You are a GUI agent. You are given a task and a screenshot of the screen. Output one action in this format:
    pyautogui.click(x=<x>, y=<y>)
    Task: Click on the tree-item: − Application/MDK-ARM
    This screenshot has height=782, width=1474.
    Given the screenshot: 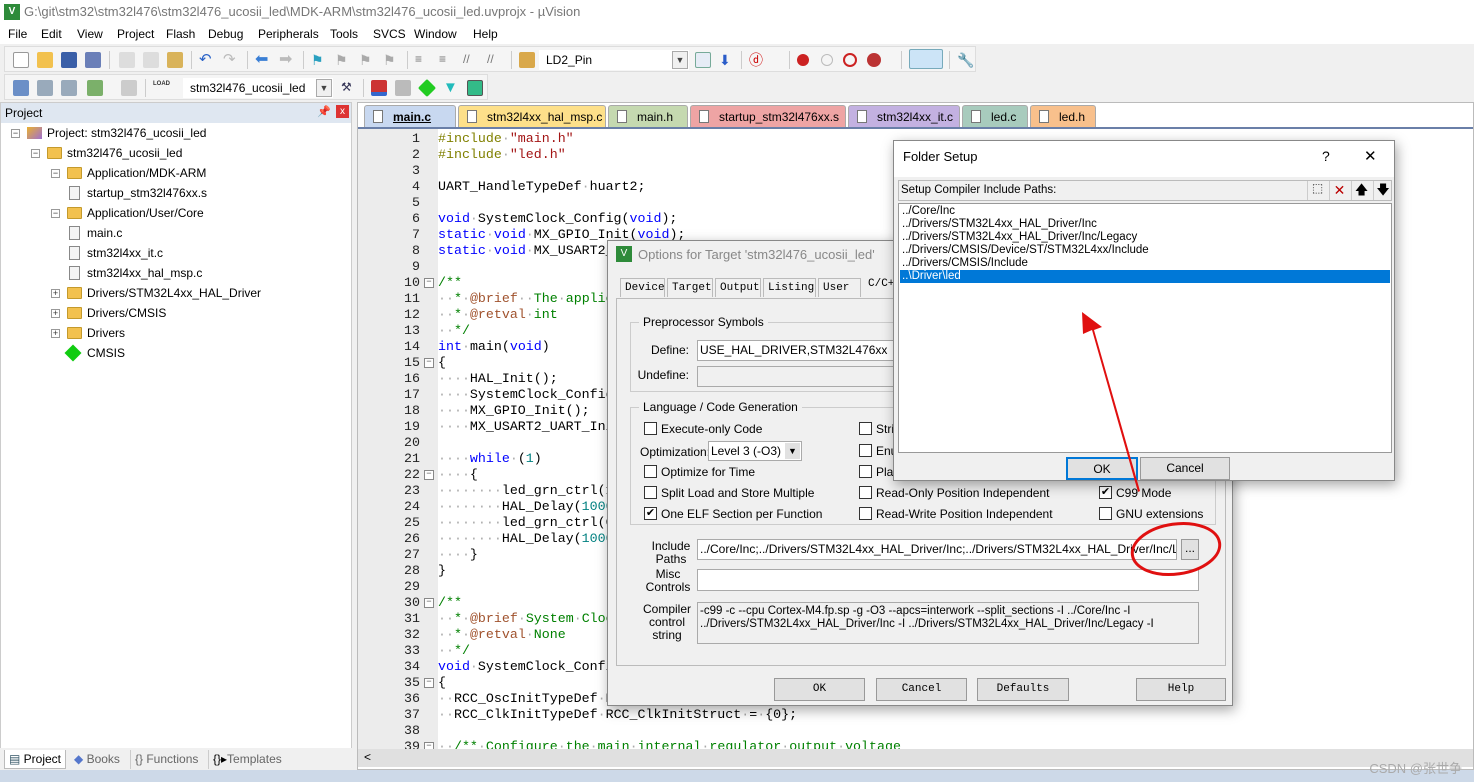 What is the action you would take?
    pyautogui.click(x=171, y=174)
    